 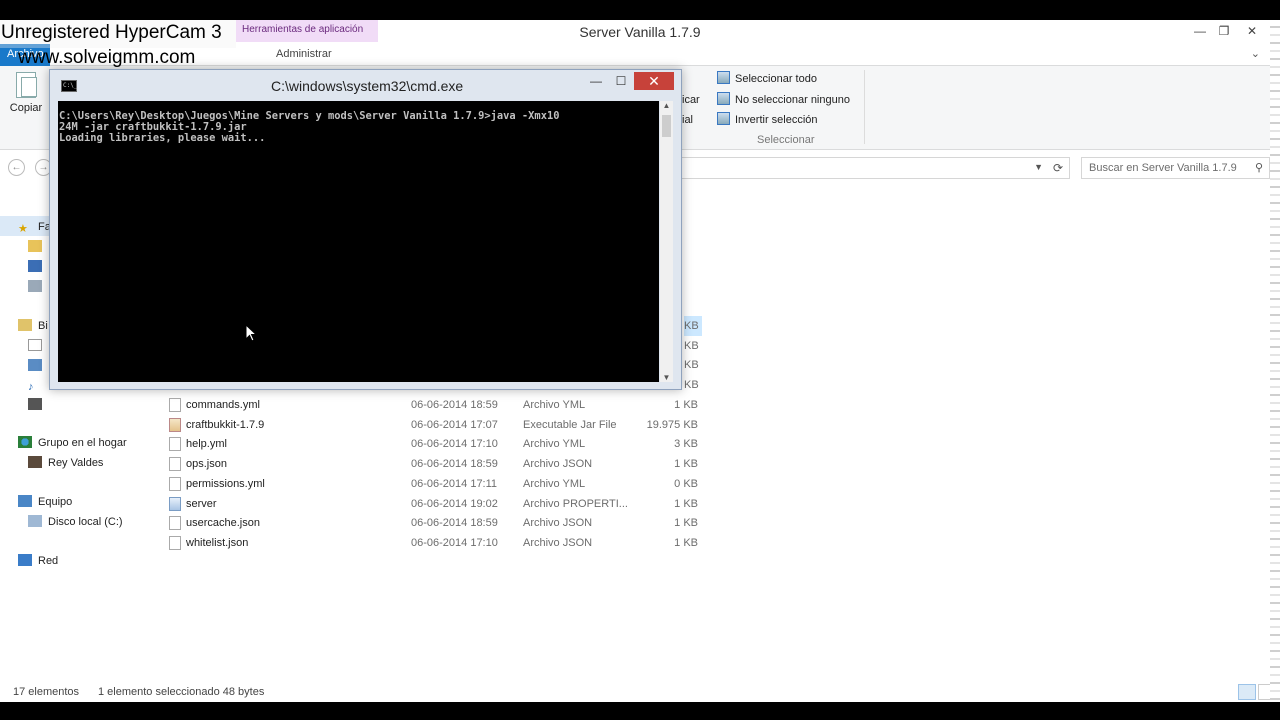 I want to click on cmd-titlebar: C:\_ C:\windows\system32\cmd.exe — ☐ ✕, so click(x=365, y=85).